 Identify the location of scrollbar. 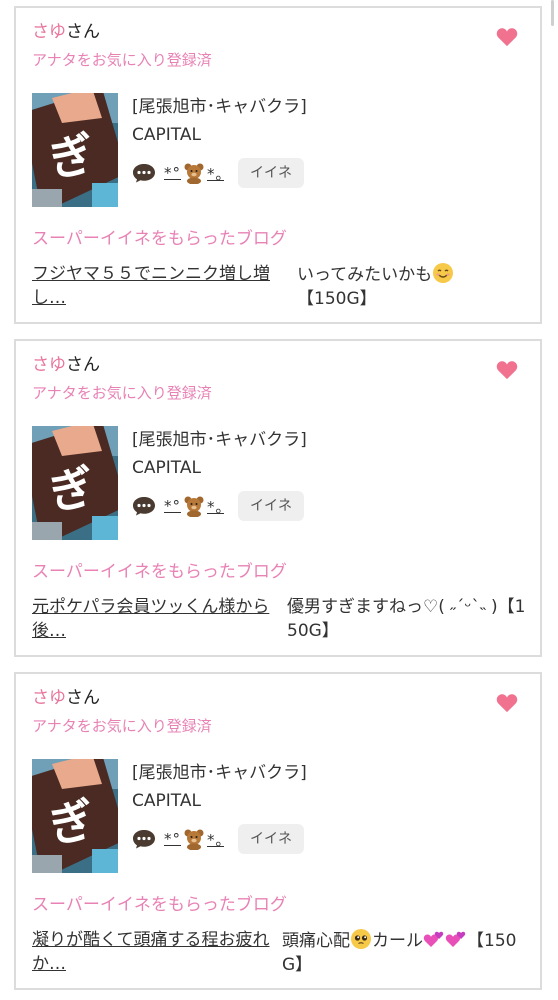
(552, 13).